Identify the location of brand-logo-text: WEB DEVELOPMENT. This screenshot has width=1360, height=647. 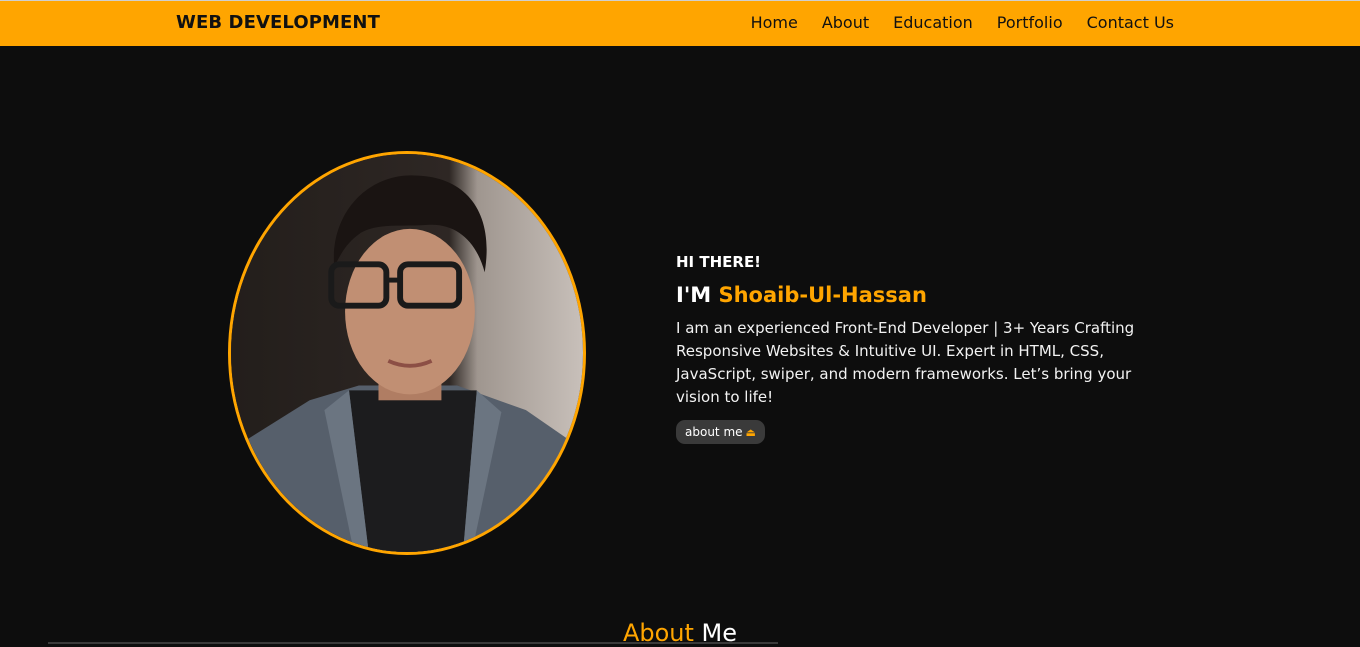
(278, 22).